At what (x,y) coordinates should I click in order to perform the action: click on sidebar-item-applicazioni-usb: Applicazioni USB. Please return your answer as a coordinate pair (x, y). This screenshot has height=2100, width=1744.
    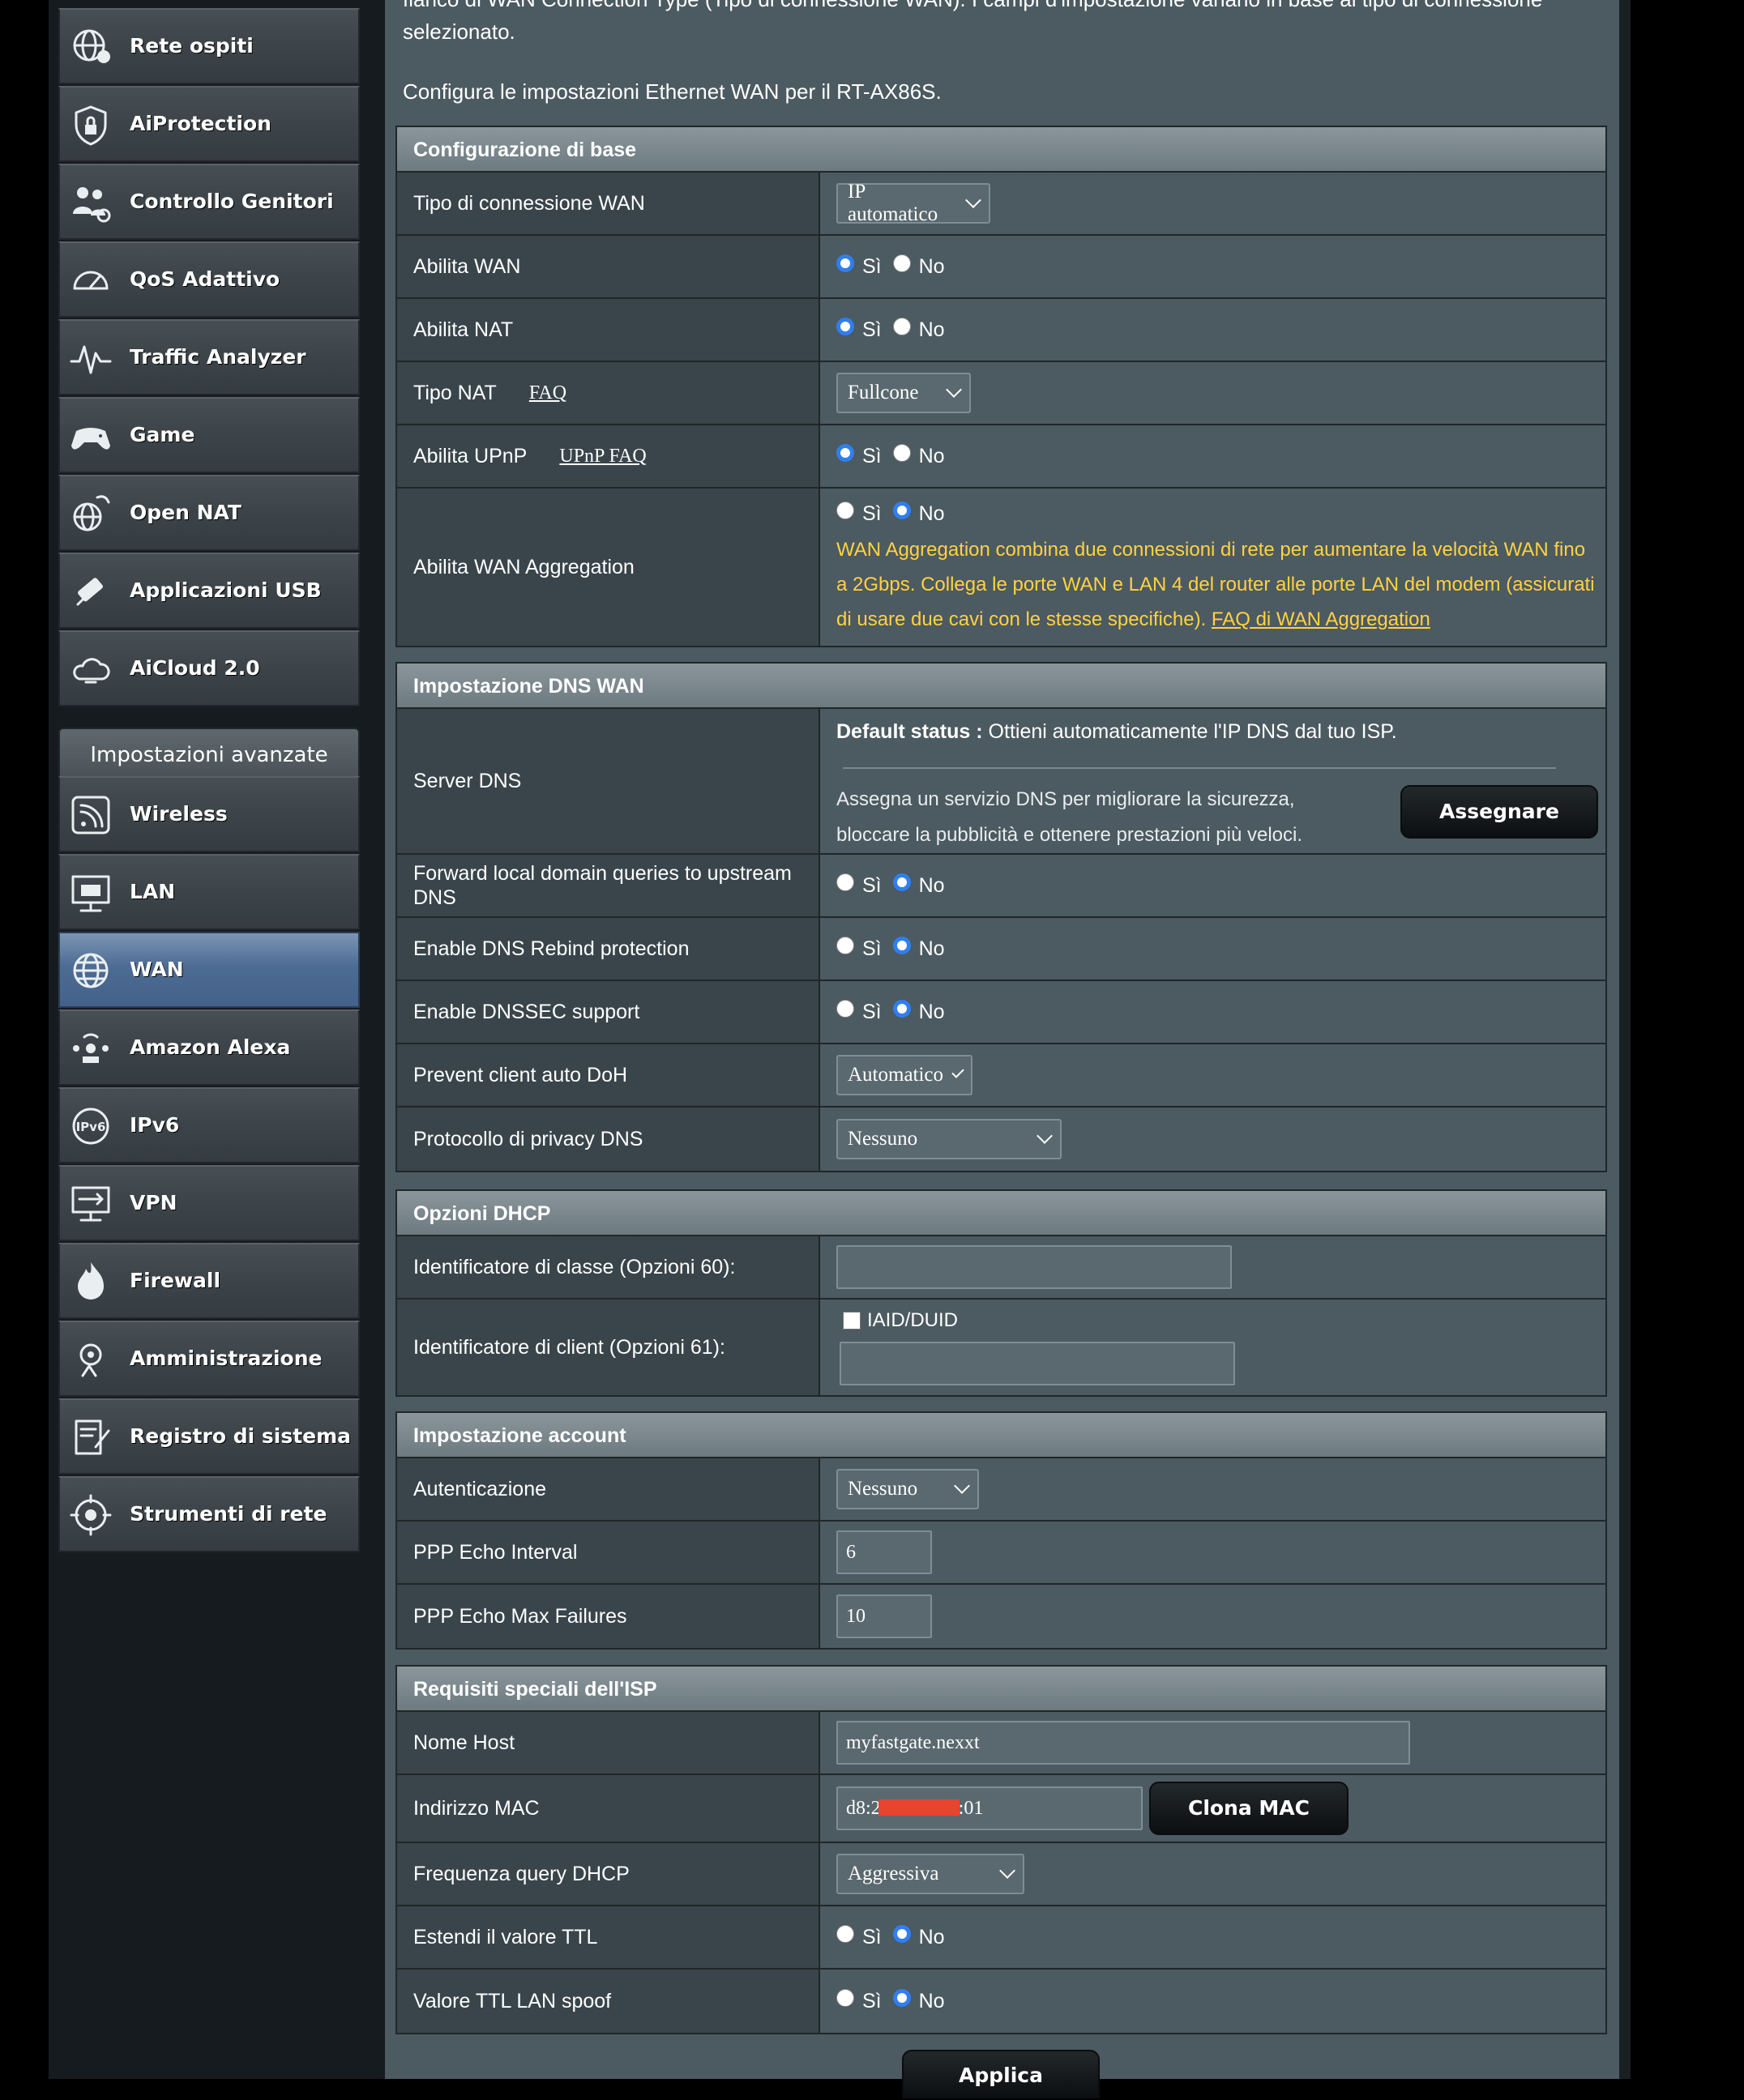
    Looking at the image, I should click on (209, 591).